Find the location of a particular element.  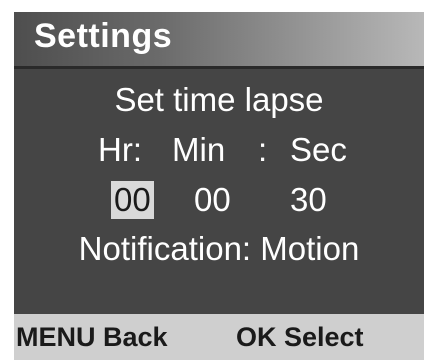

notification-setting: Notification: Motion is located at coordinates (219, 249).